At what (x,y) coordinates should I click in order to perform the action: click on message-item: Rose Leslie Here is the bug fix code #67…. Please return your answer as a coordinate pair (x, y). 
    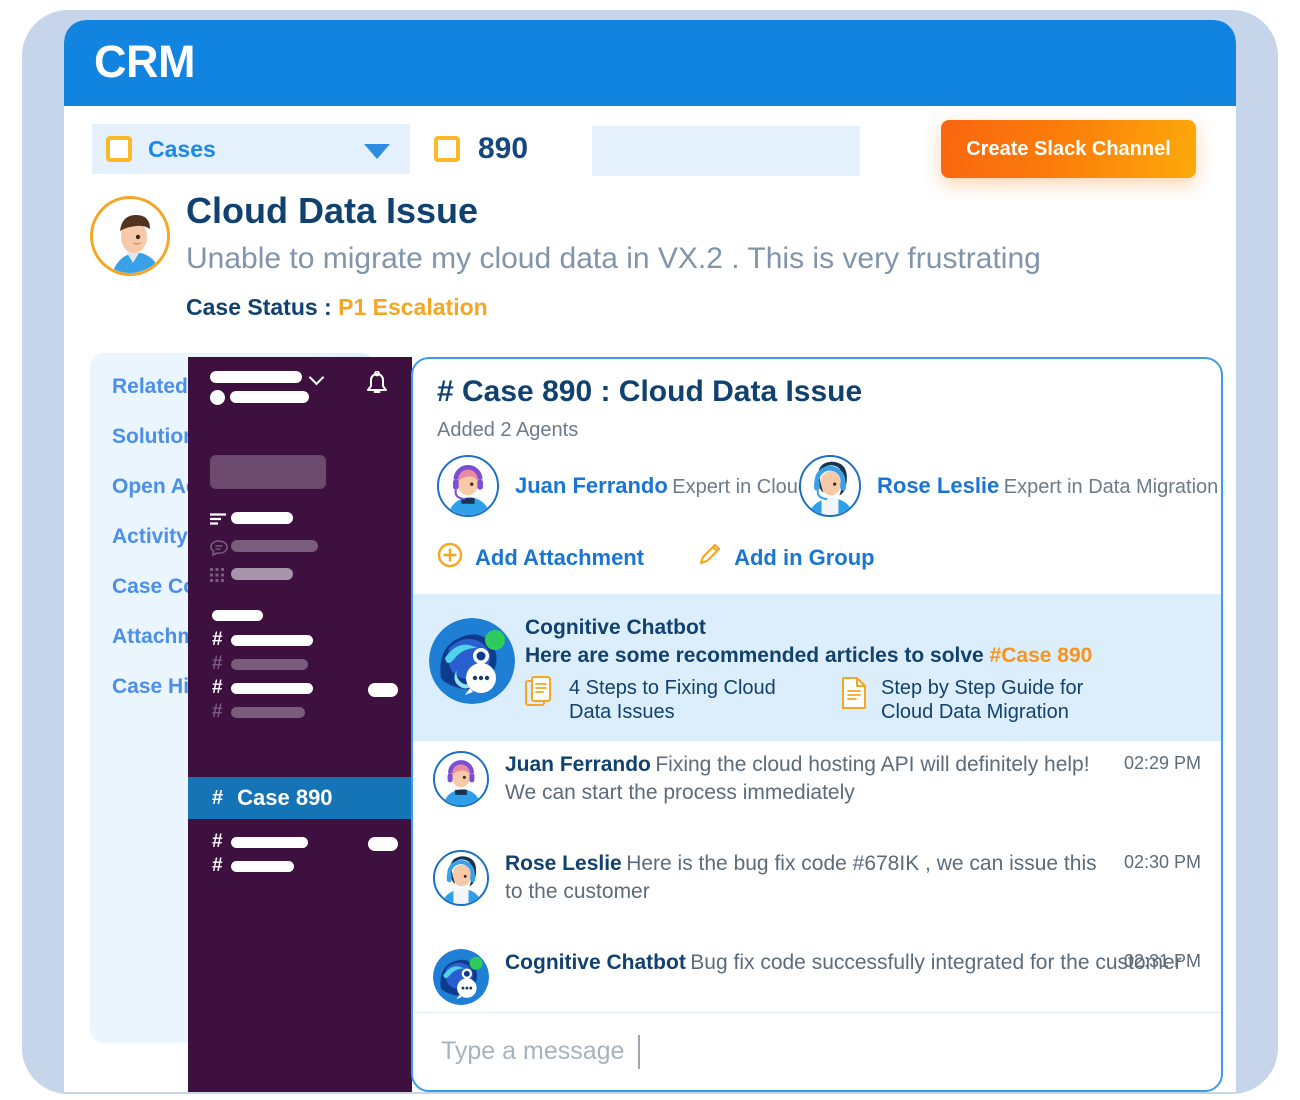
    Looking at the image, I should click on (817, 878).